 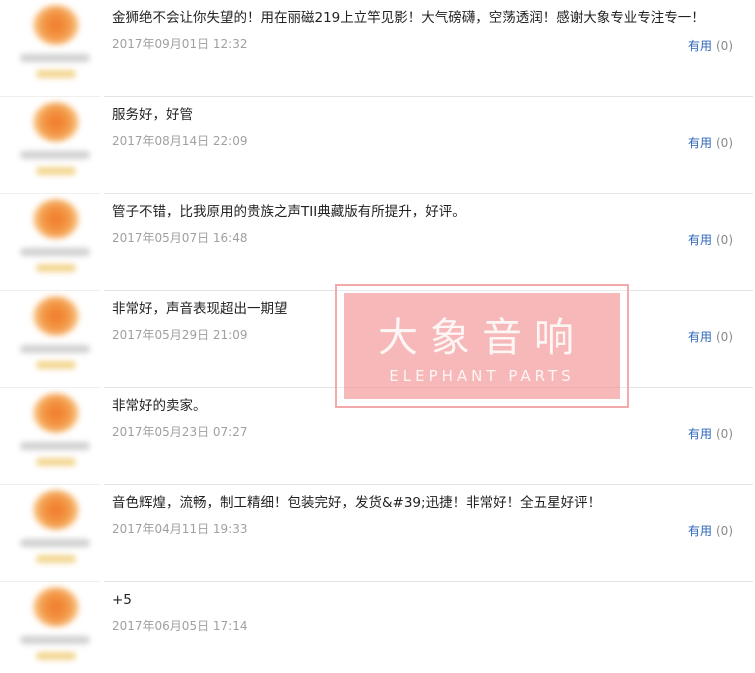 I want to click on review-date: 2017年05月07日 16:48, so click(x=180, y=238).